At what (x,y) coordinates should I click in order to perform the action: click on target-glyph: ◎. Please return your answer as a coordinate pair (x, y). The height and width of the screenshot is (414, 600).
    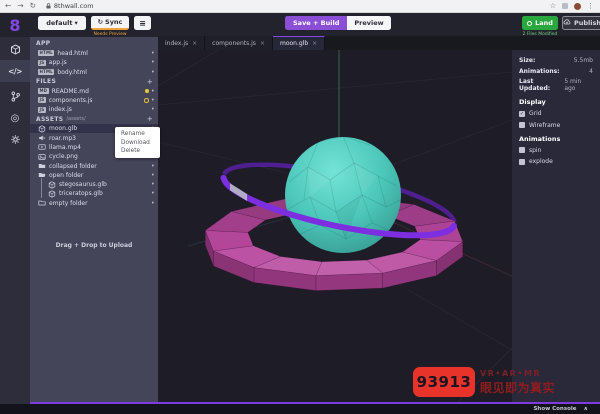
    Looking at the image, I should click on (15, 118).